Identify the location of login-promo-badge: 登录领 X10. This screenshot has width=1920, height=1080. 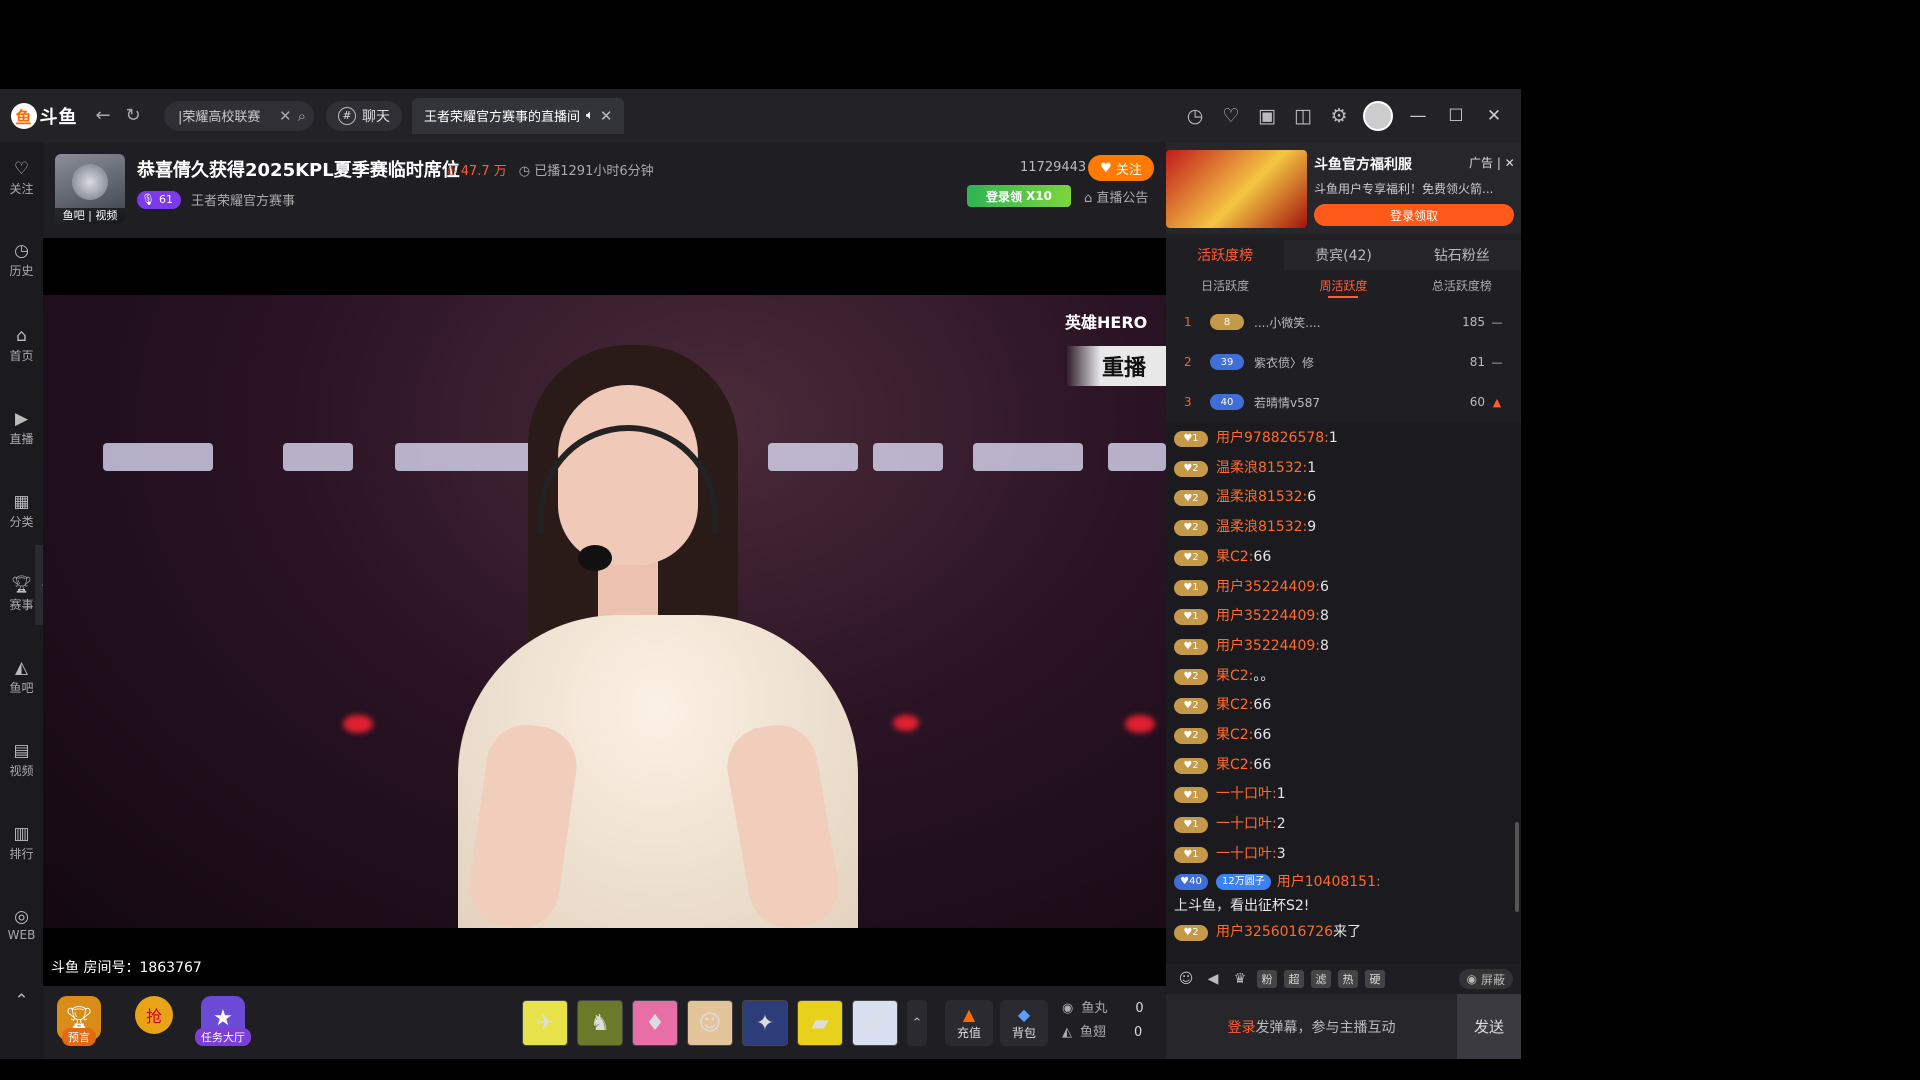
(1019, 196).